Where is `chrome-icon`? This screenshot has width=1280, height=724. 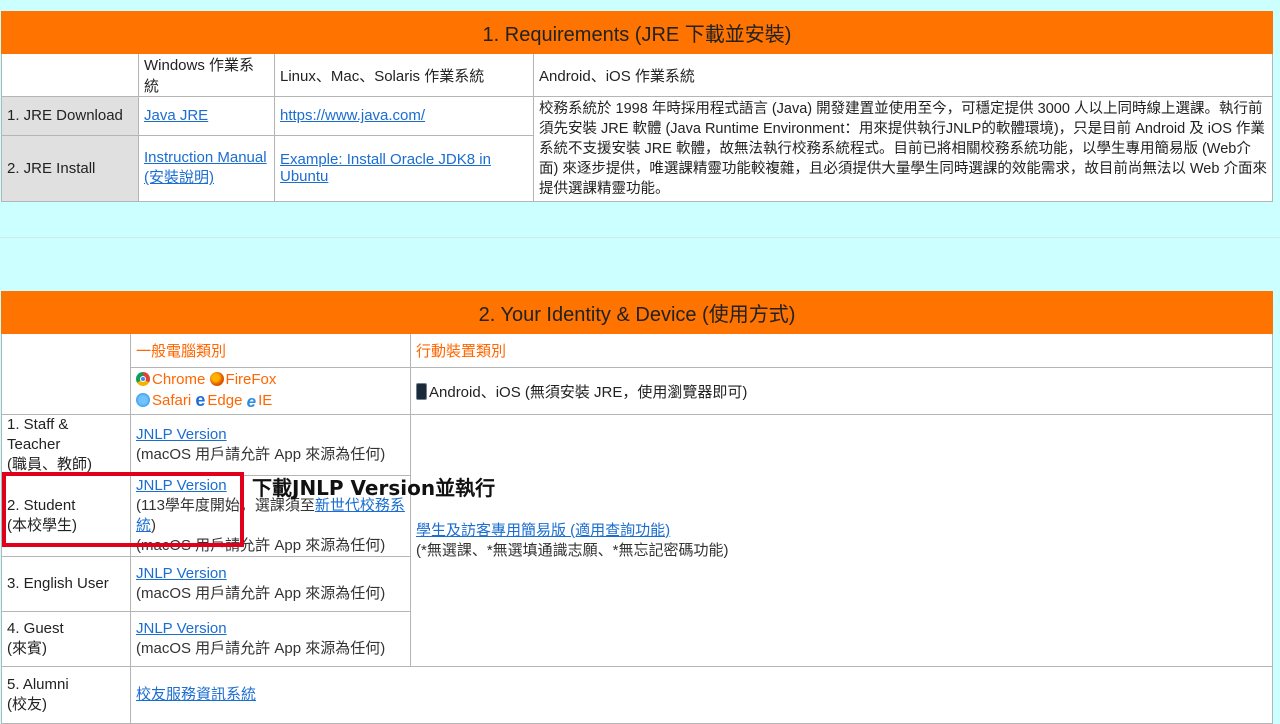 chrome-icon is located at coordinates (143, 379).